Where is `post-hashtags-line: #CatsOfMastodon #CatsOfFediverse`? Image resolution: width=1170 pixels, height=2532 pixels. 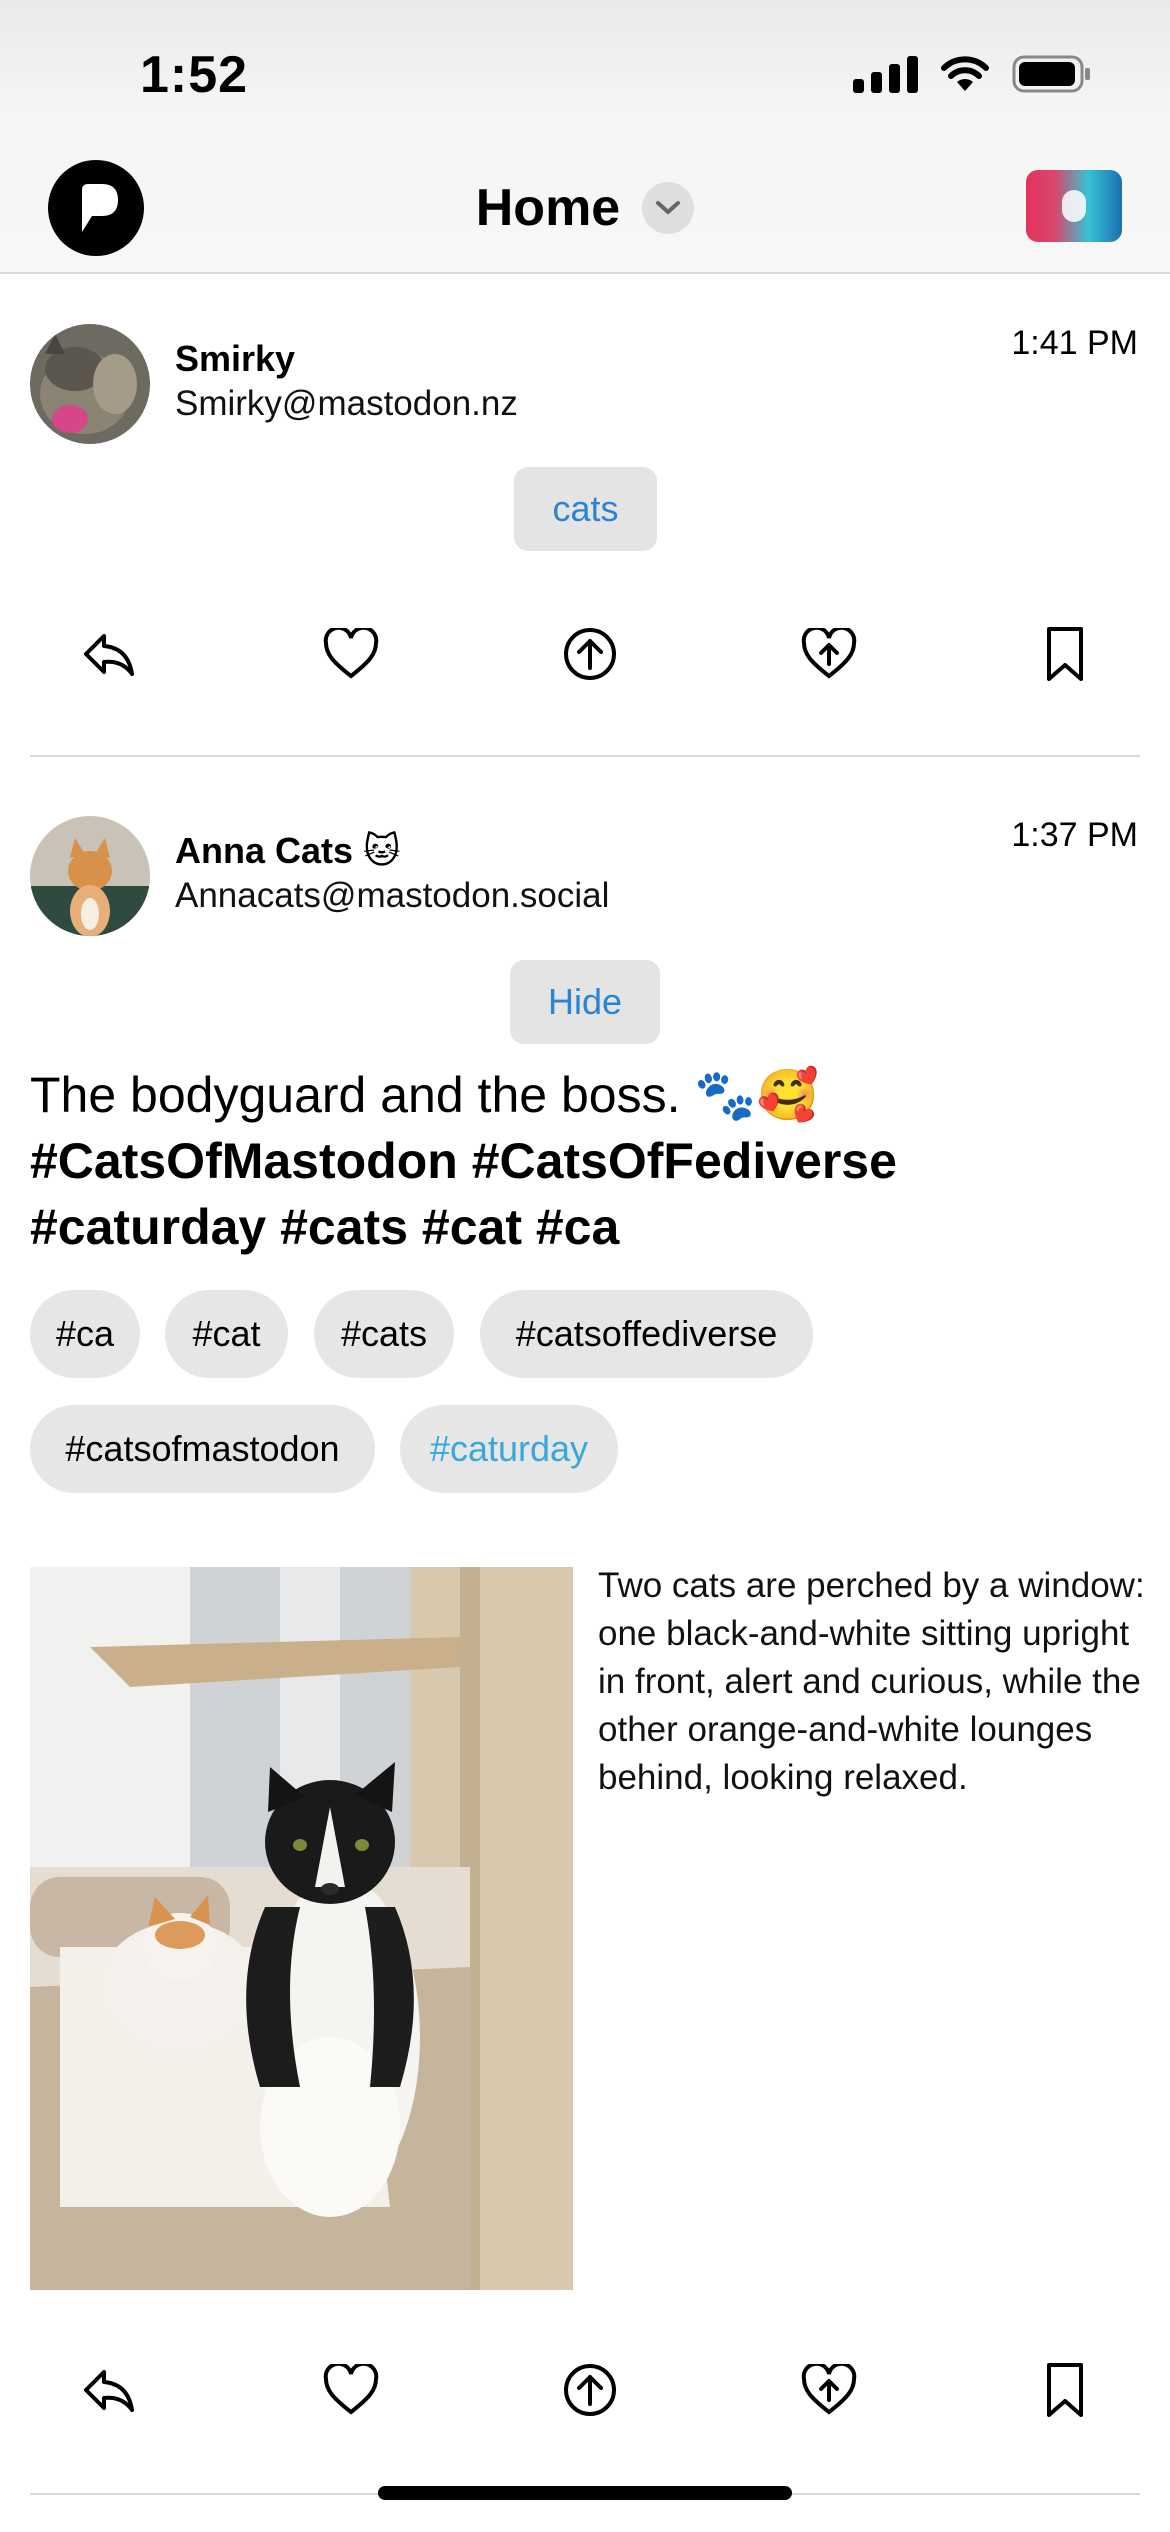
post-hashtags-line: #CatsOfMastodon #CatsOfFediverse is located at coordinates (580, 1161).